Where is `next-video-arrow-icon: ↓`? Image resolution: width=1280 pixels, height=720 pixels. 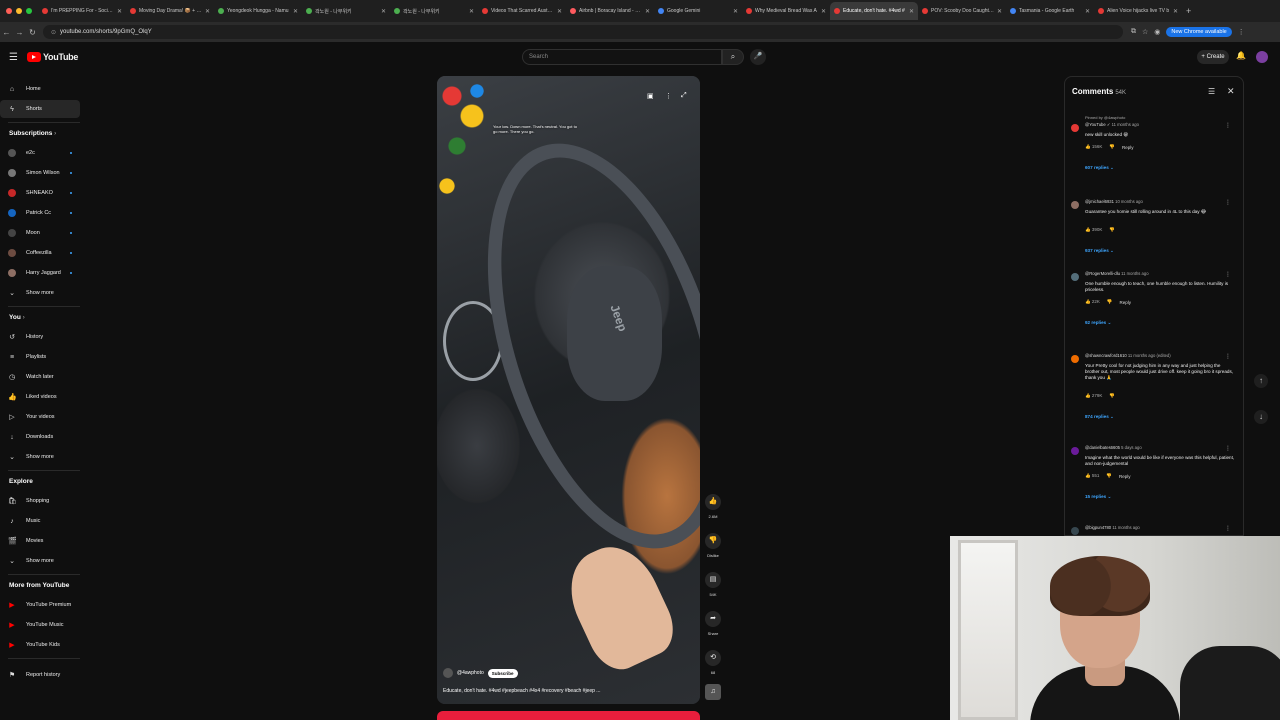
next-video-arrow-icon: ↓ is located at coordinates (1261, 417).